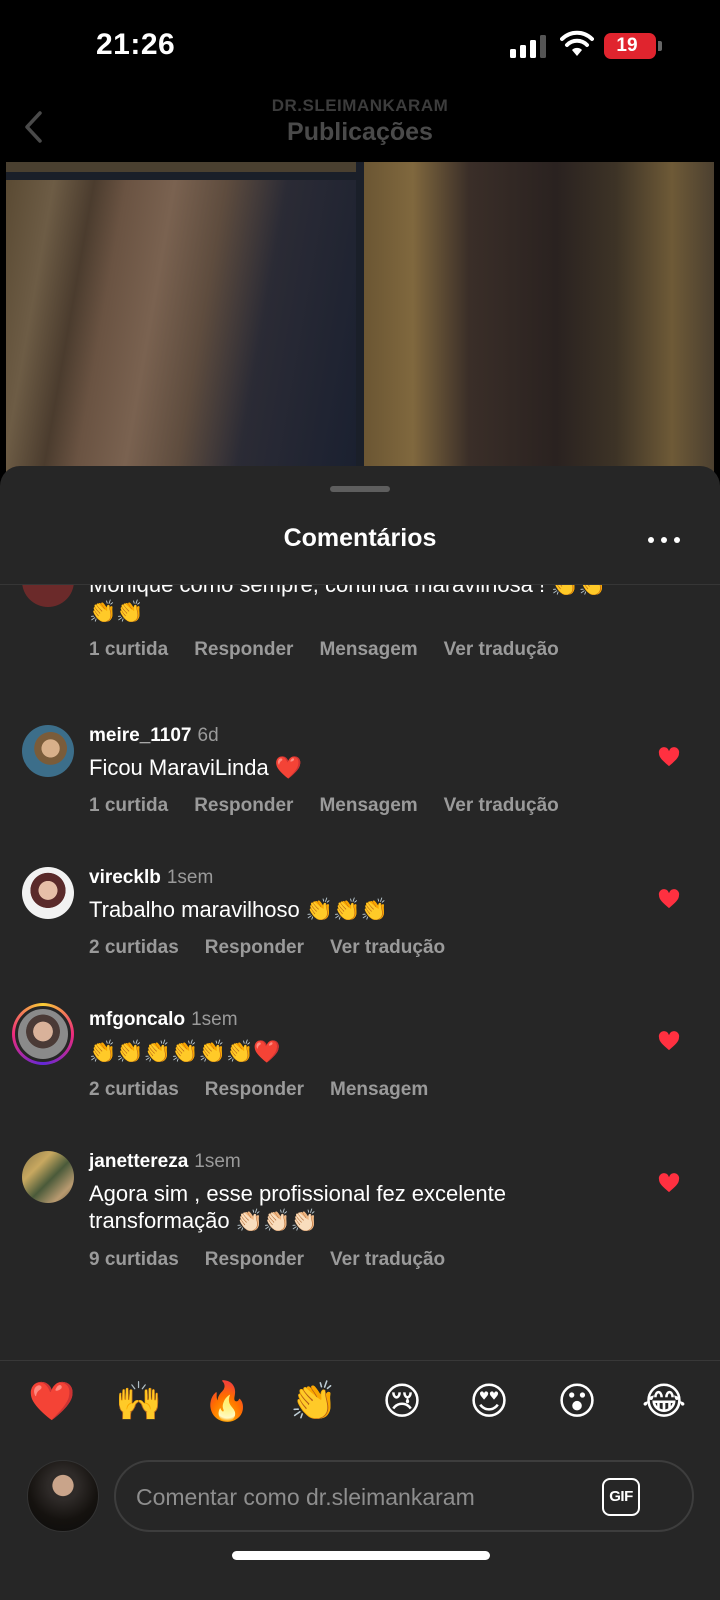 This screenshot has height=1600, width=720. Describe the element at coordinates (577, 1402) in the screenshot. I see `reaction-surprised-icon: 😮` at that location.